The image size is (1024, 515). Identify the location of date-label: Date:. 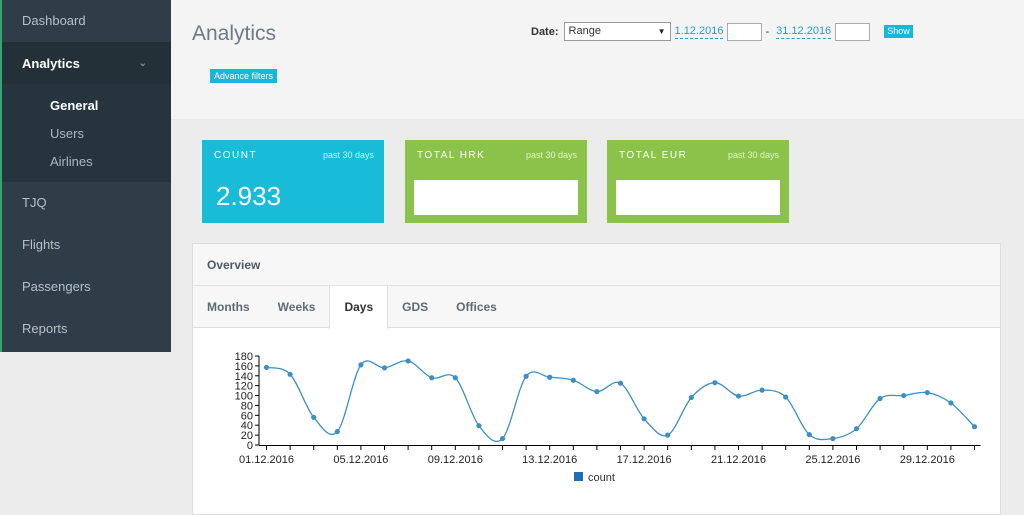
(545, 31).